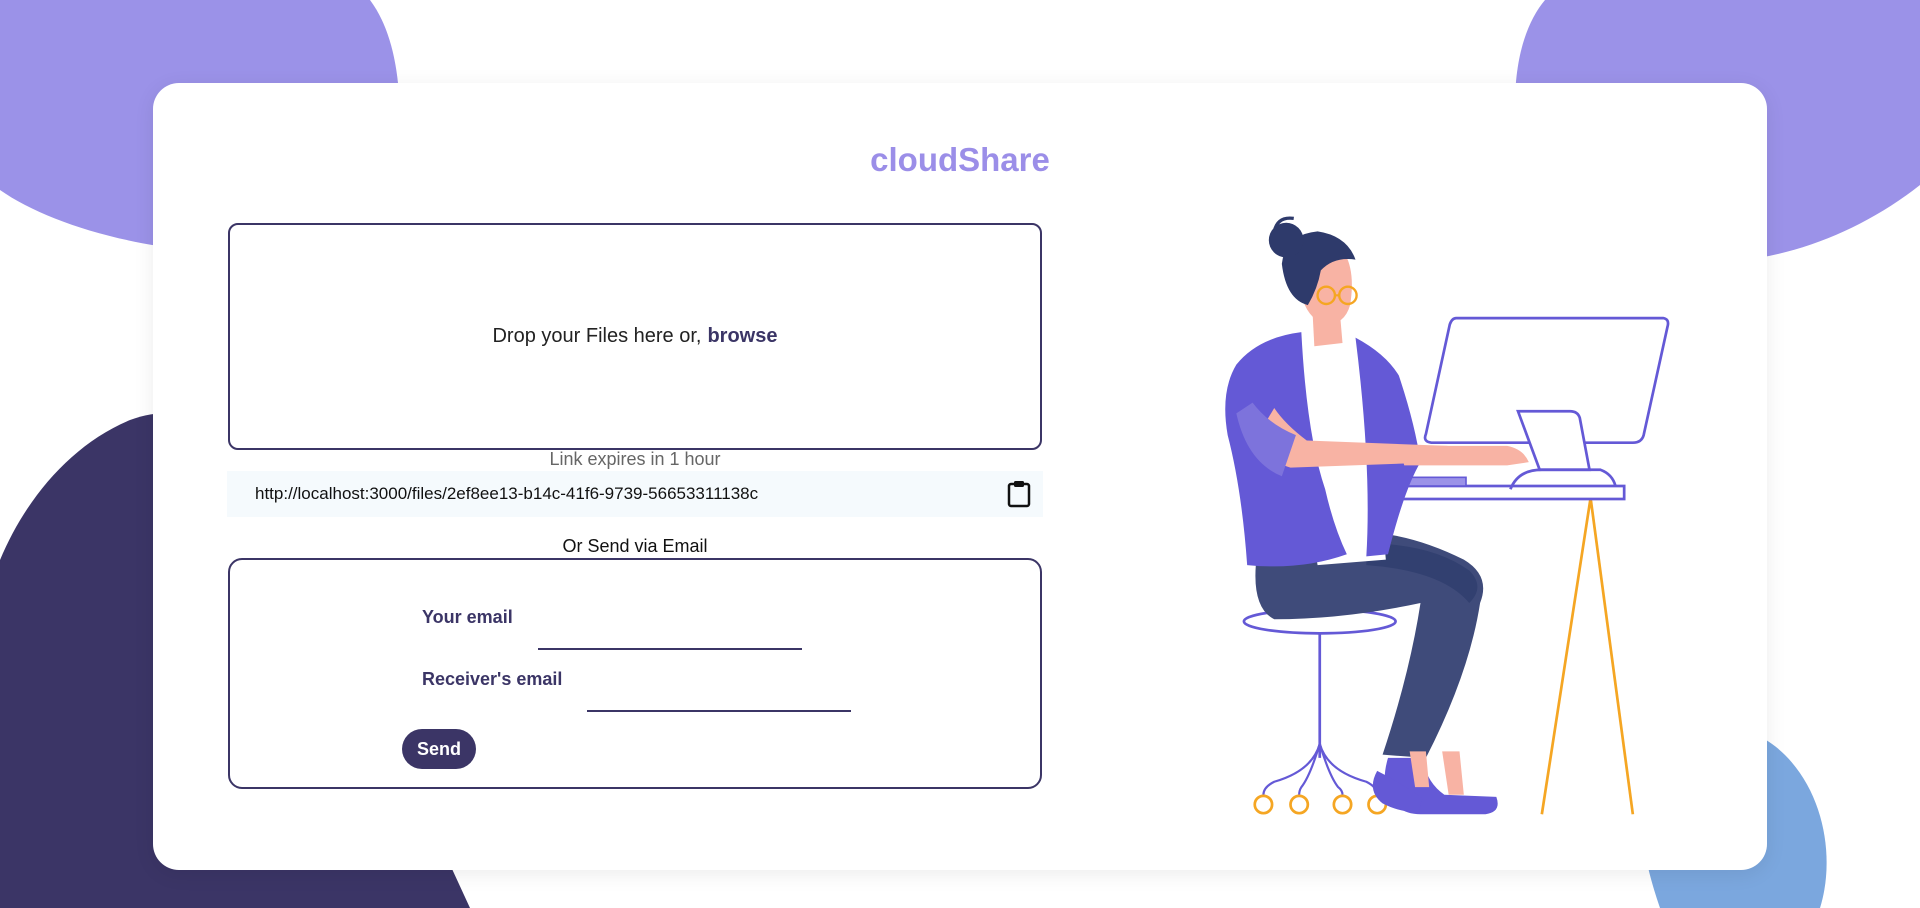 Image resolution: width=1920 pixels, height=908 pixels. What do you see at coordinates (960, 159) in the screenshot?
I see `app-title: cloudShare` at bounding box center [960, 159].